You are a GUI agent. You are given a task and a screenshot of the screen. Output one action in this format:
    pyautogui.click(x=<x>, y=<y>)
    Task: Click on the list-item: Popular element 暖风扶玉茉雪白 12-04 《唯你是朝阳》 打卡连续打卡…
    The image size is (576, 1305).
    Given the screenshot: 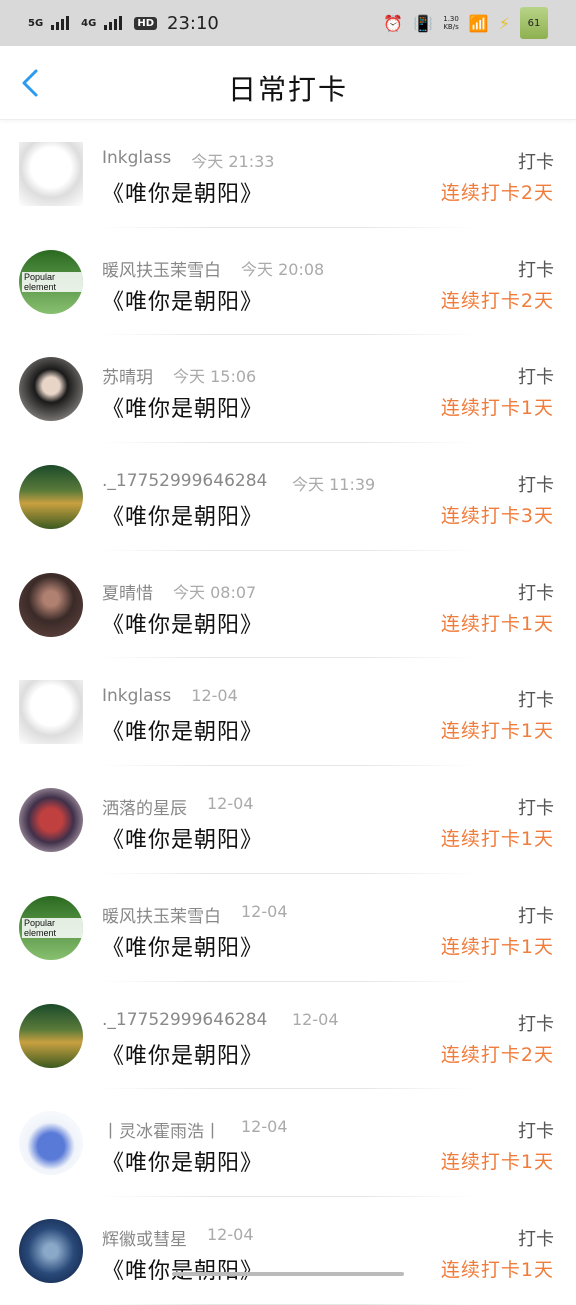 What is the action you would take?
    pyautogui.click(x=288, y=928)
    